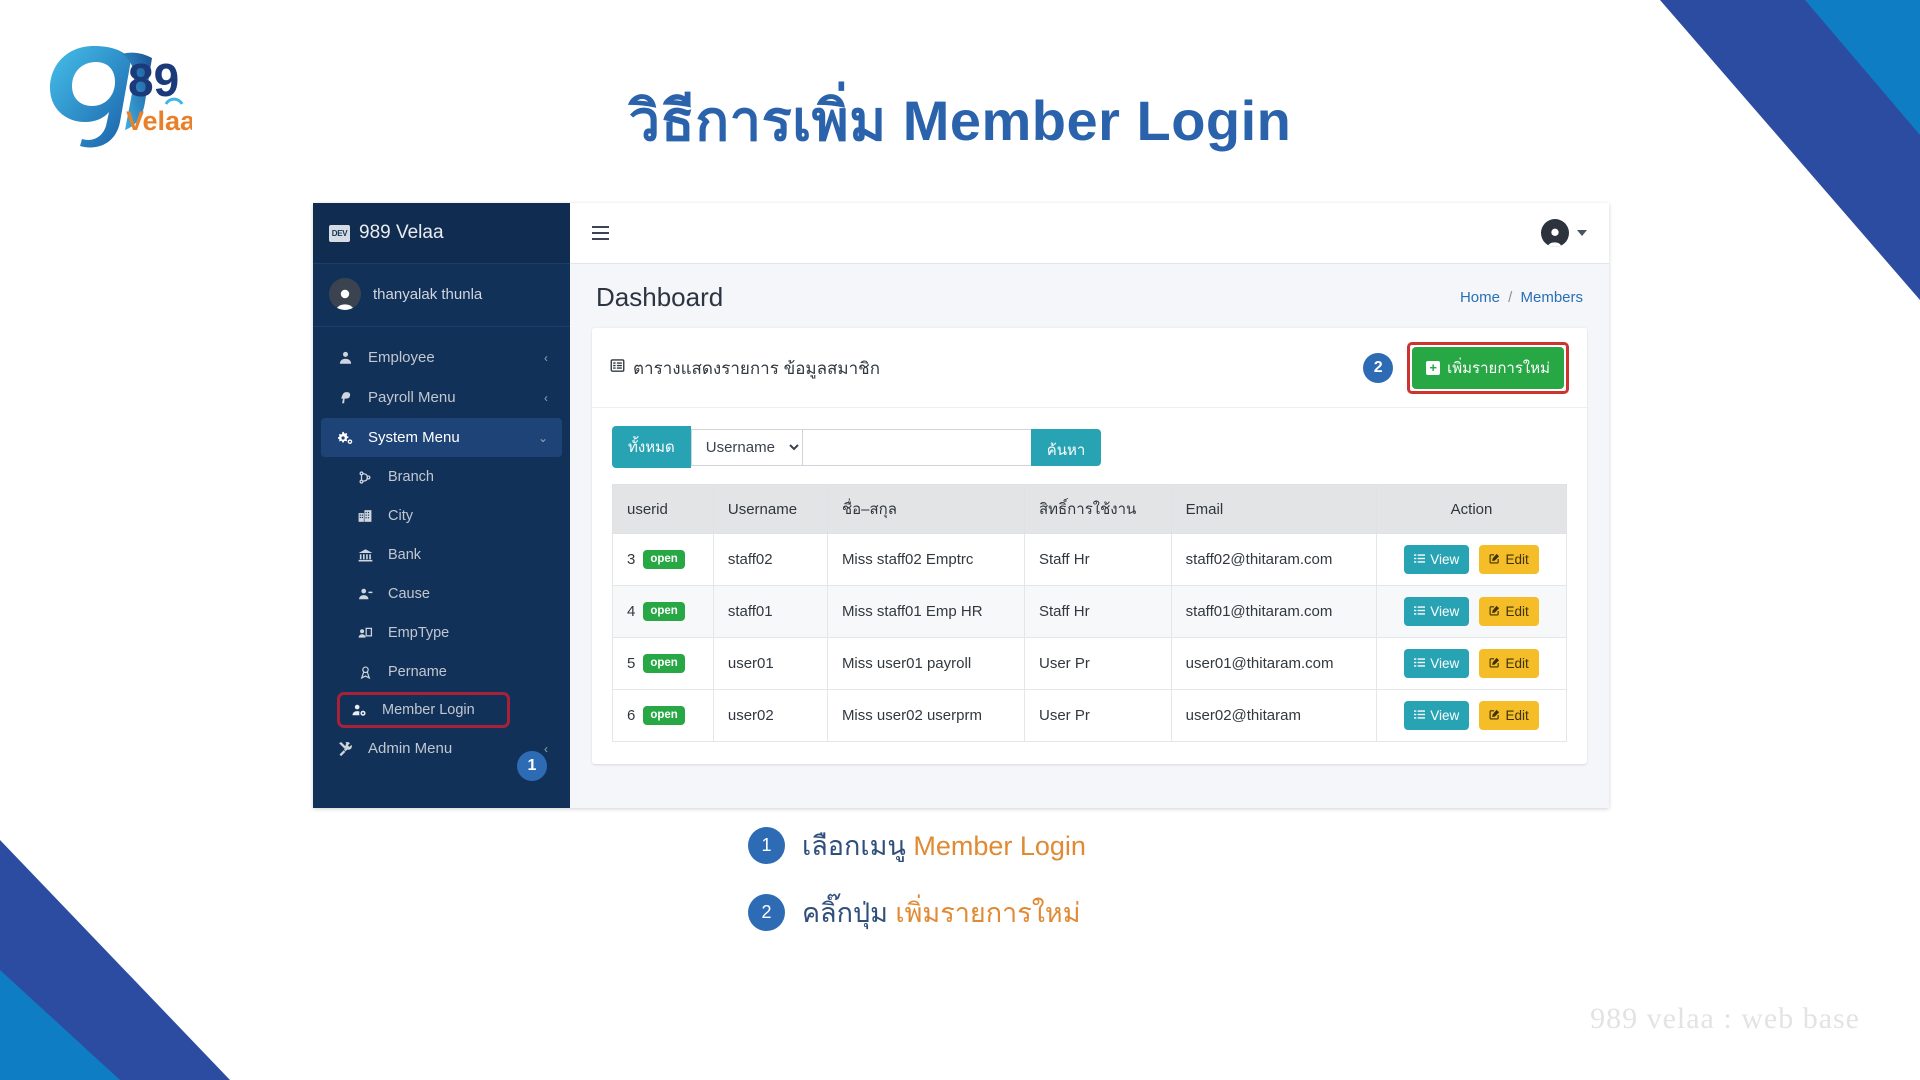 The image size is (1920, 1080). Describe the element at coordinates (441, 437) in the screenshot. I see `sidebar-item-system-menu: System Menu ⌄` at that location.